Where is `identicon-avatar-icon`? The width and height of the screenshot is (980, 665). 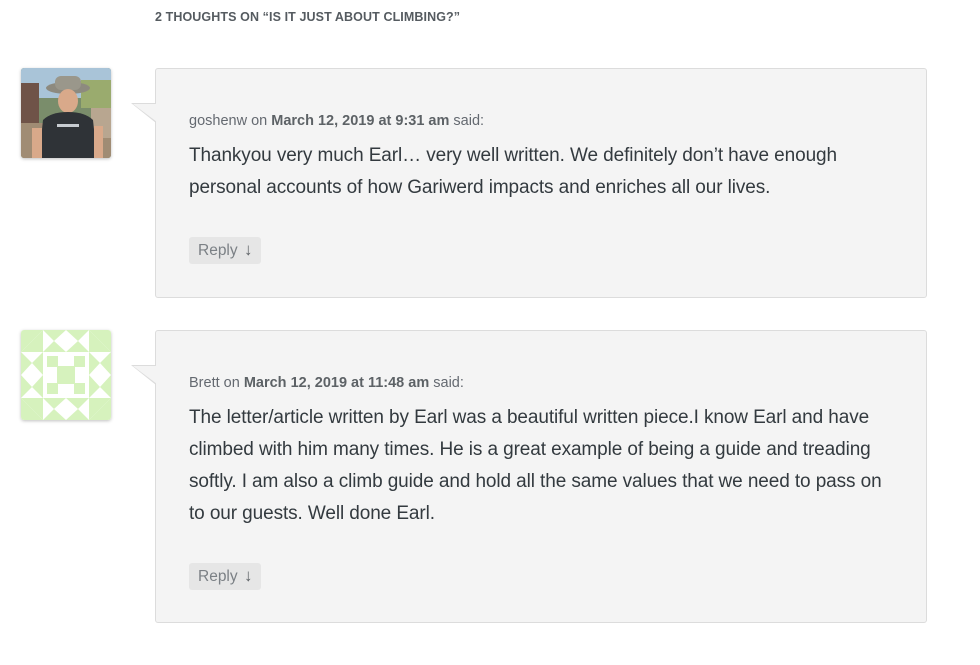
identicon-avatar-icon is located at coordinates (66, 375).